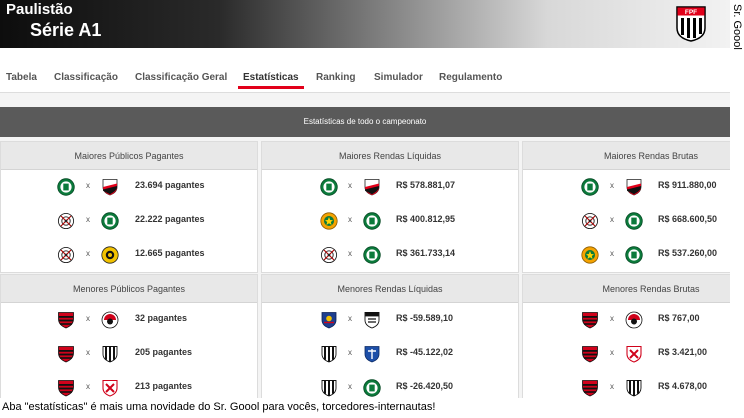 Image resolution: width=744 pixels, height=418 pixels. What do you see at coordinates (86, 77) in the screenshot?
I see `tab-classificacao: Classificação` at bounding box center [86, 77].